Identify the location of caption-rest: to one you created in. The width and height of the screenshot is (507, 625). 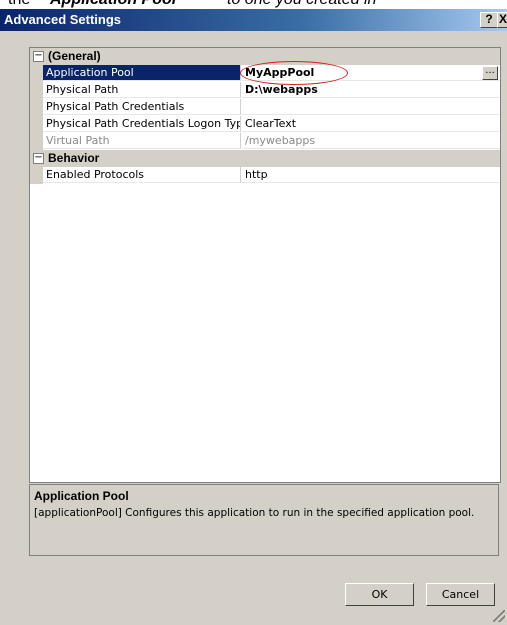
(301, 4).